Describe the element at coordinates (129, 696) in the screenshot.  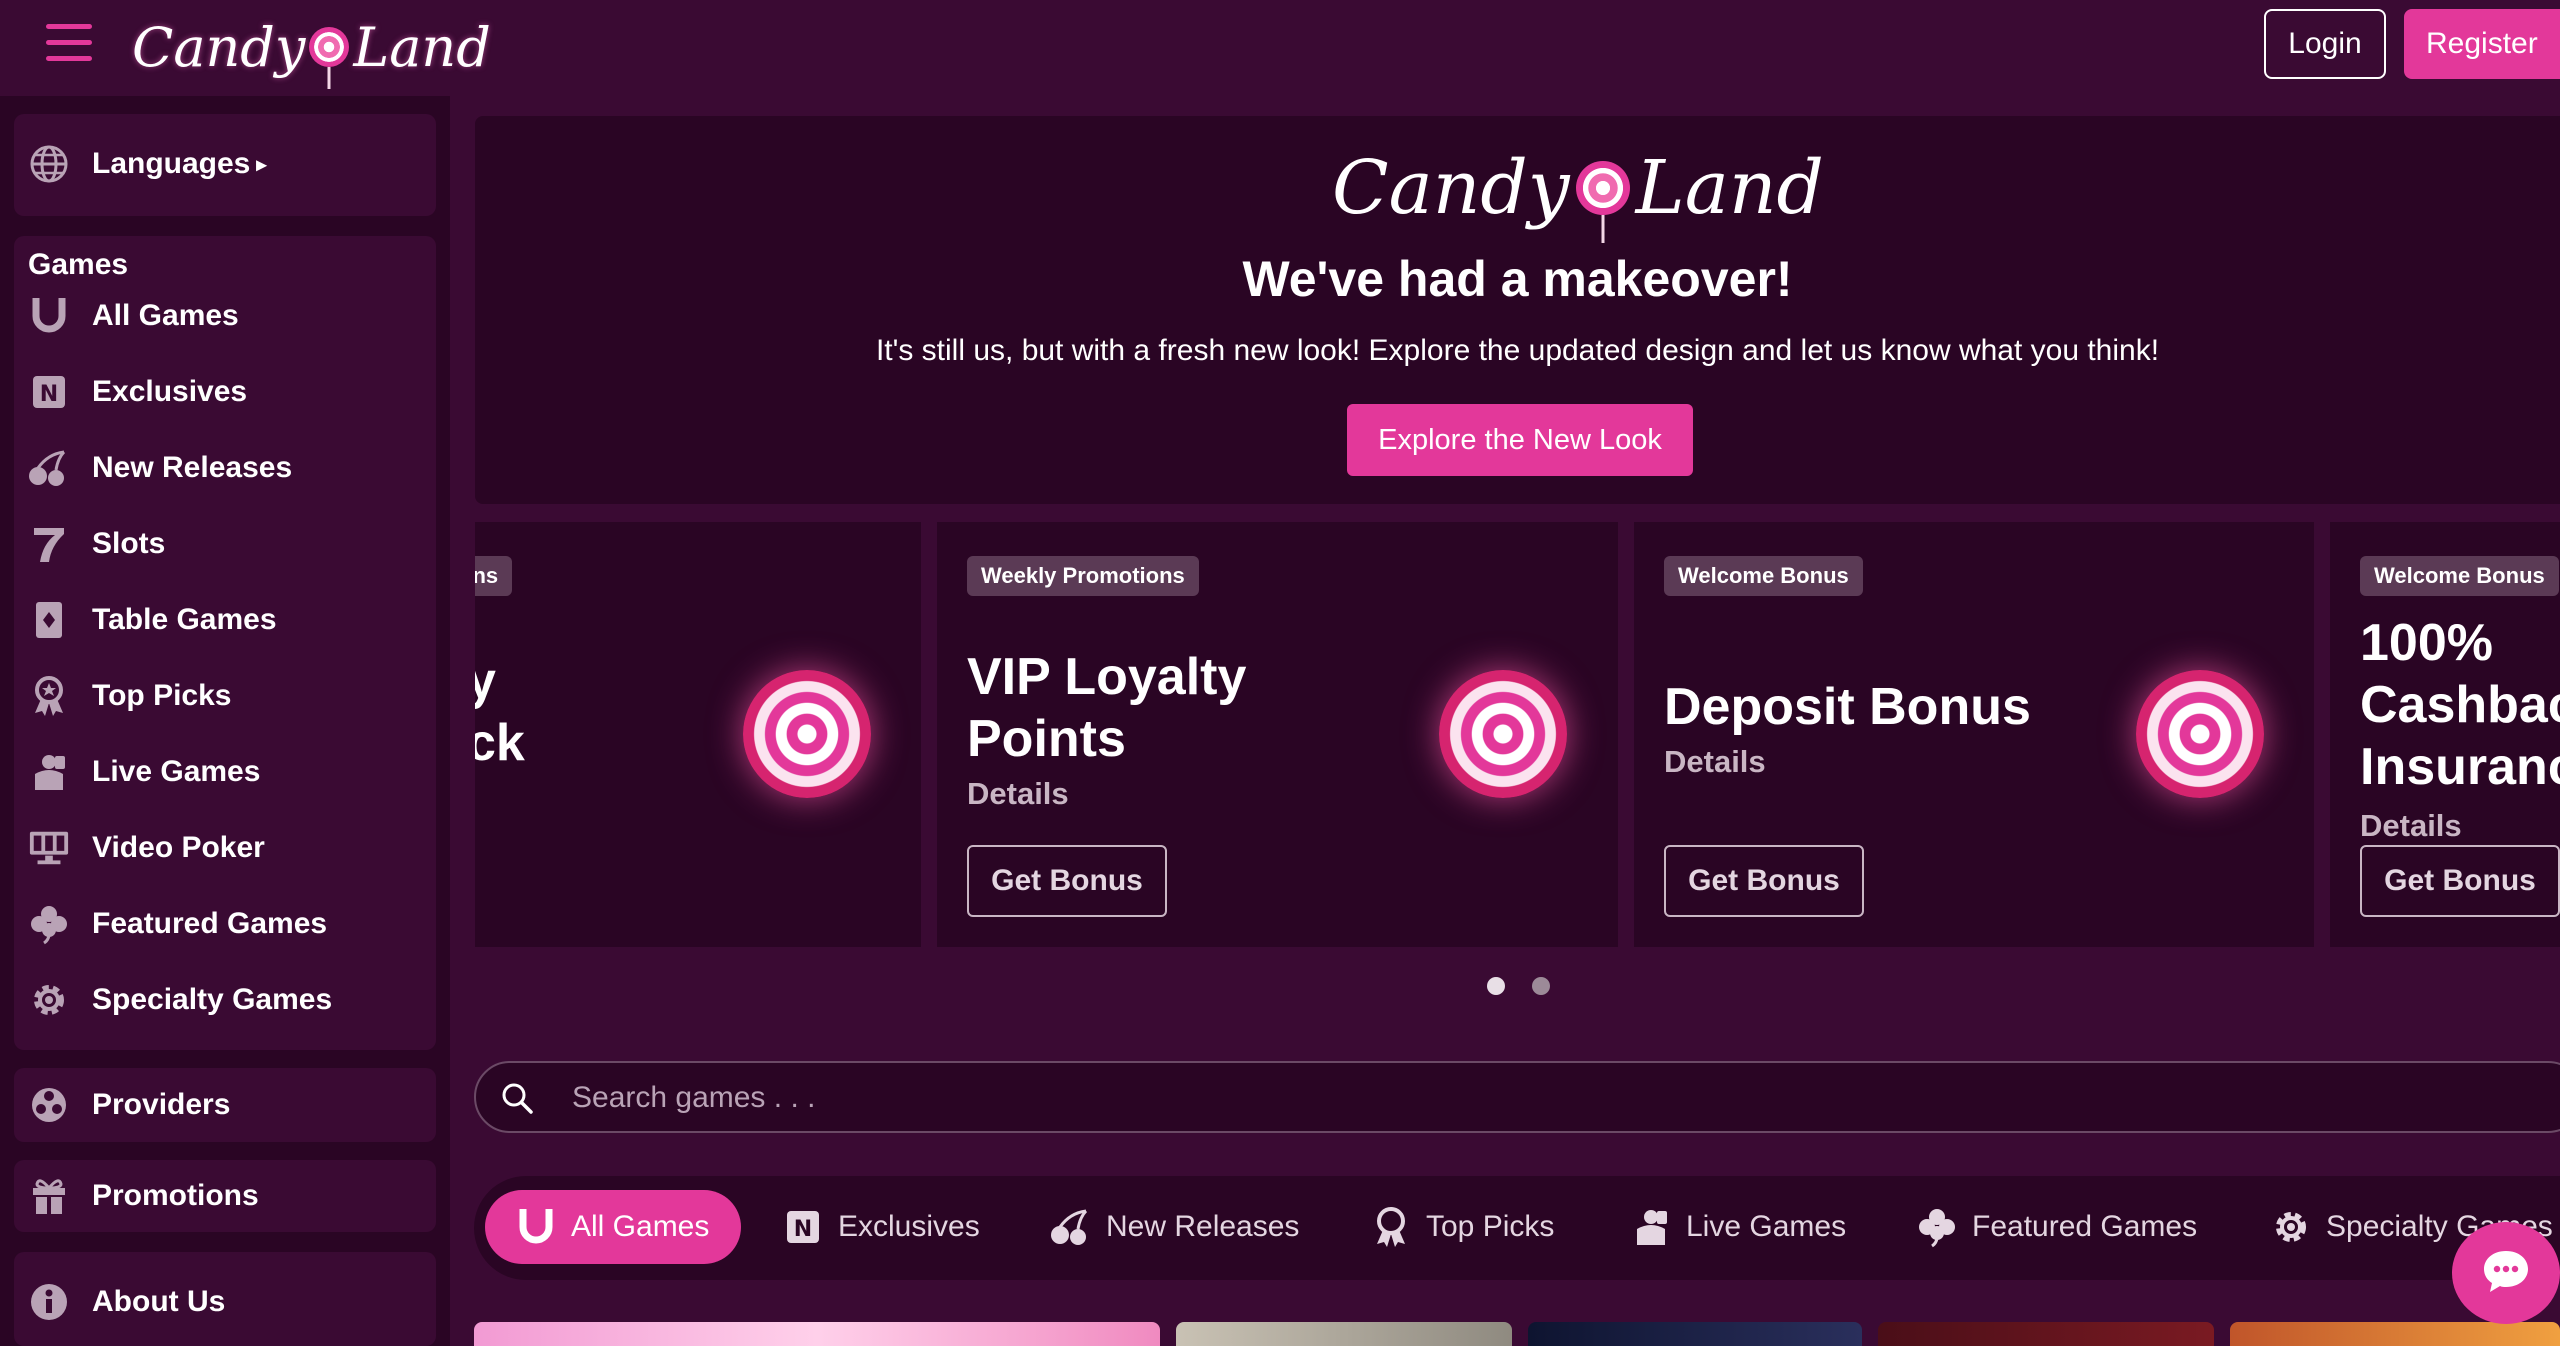
I see `sidebar-item-top-picks: Top Picks` at that location.